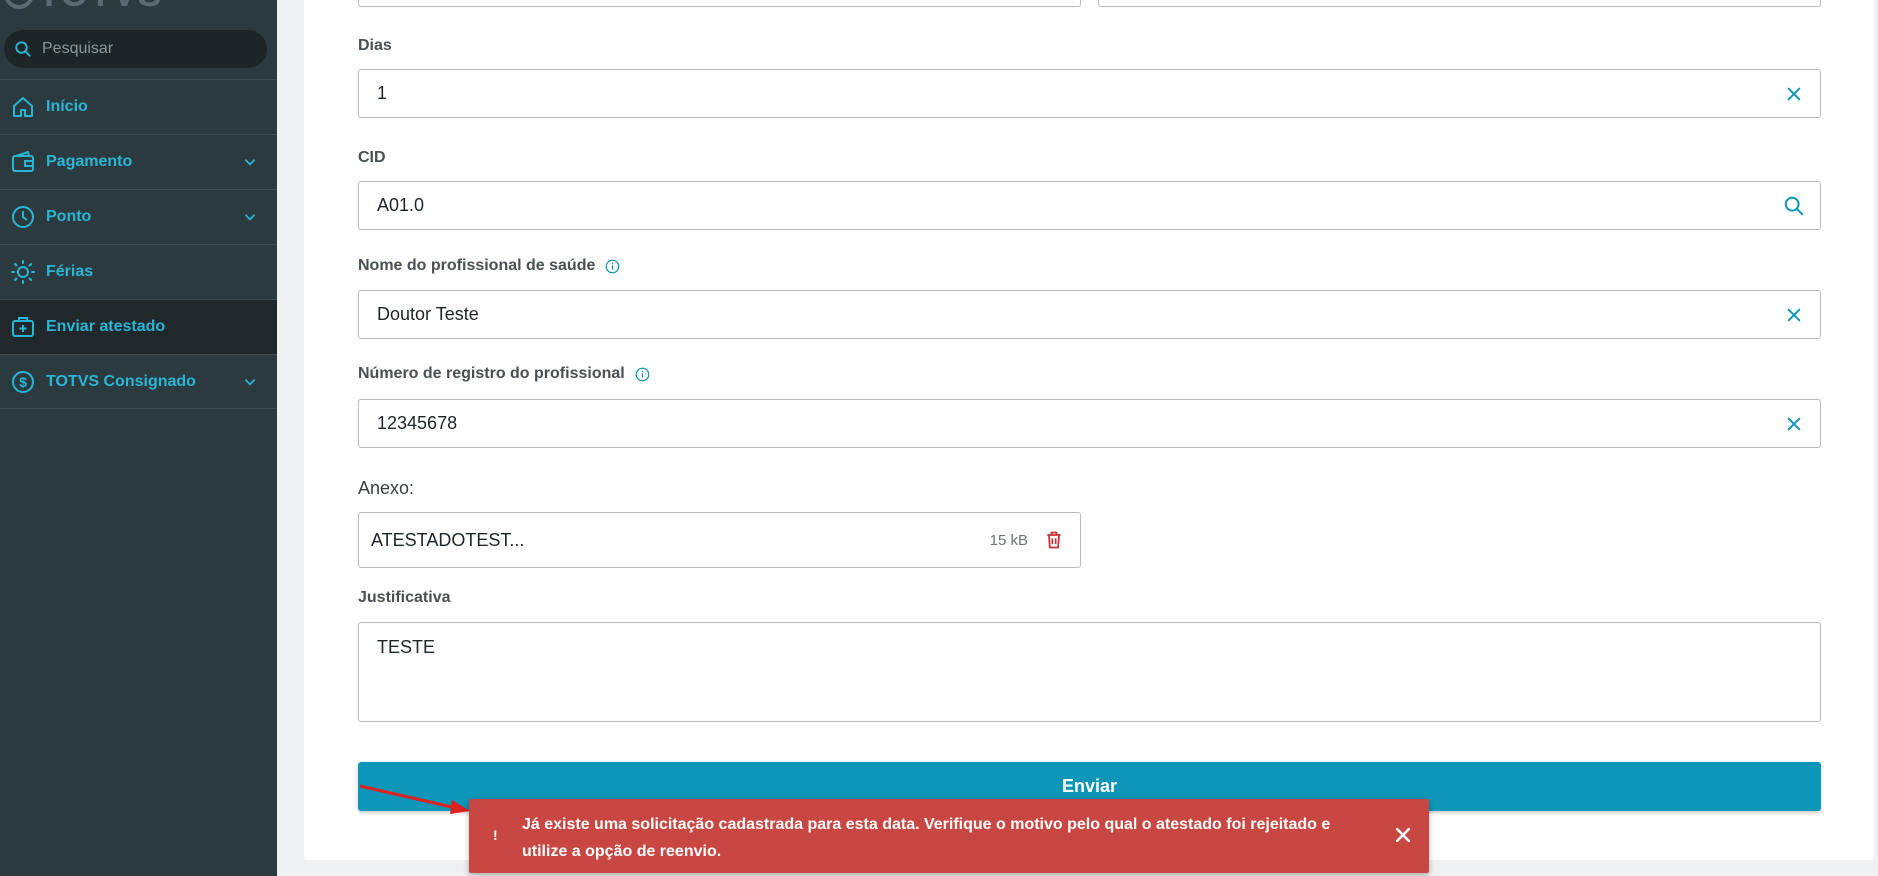 This screenshot has width=1878, height=876. What do you see at coordinates (83, 7) in the screenshot?
I see `brand-logo: TOTVS` at bounding box center [83, 7].